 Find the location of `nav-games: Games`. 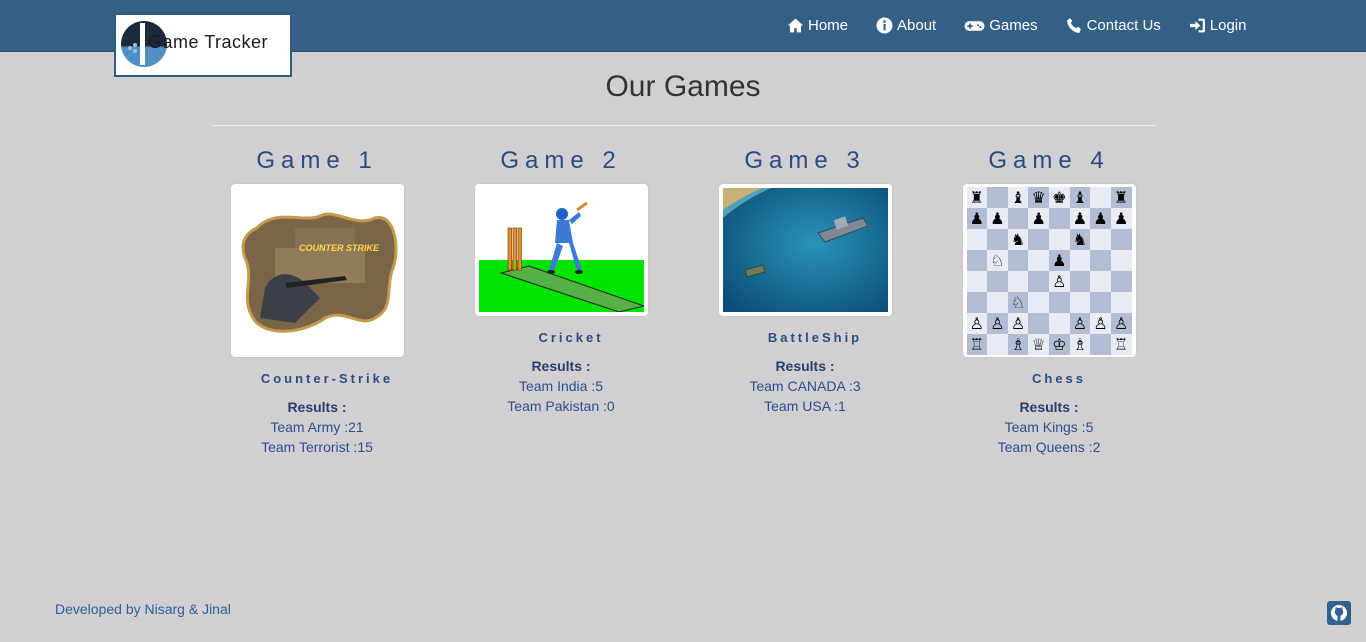

nav-games: Games is located at coordinates (1001, 25).